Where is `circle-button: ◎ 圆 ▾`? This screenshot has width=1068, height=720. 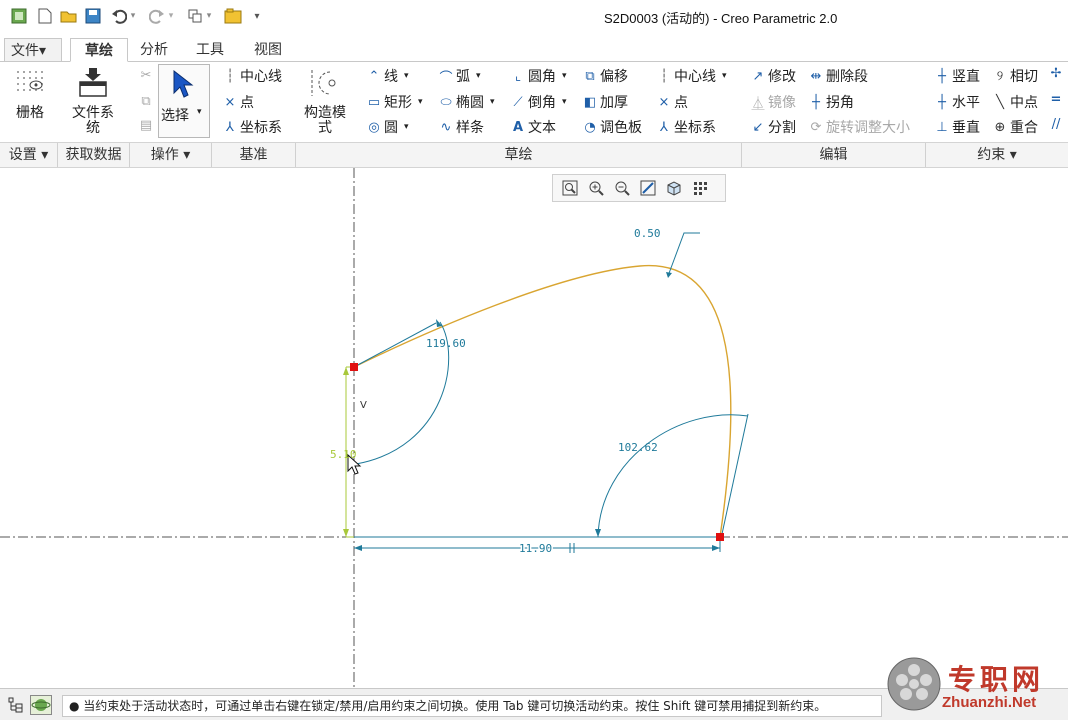
circle-button: ◎ 圆 ▾ is located at coordinates (387, 127).